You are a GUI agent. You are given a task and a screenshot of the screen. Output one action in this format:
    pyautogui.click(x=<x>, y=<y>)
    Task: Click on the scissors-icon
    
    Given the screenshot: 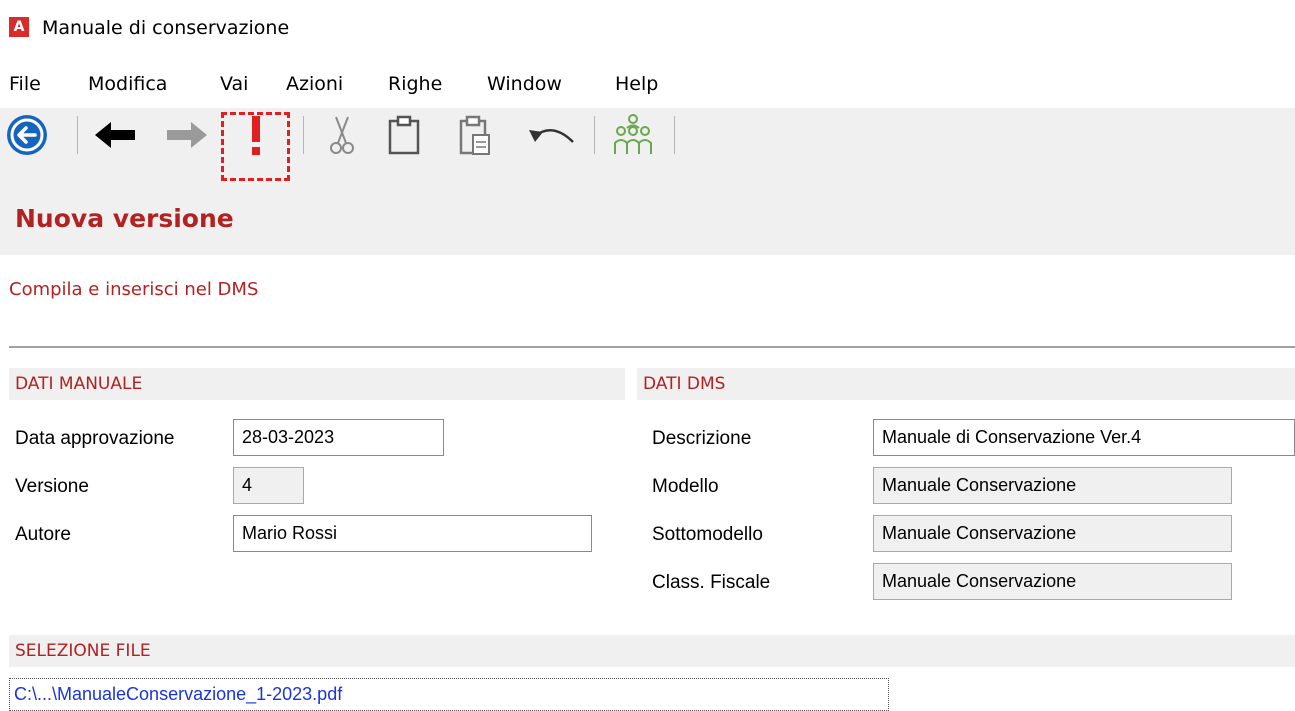 What is the action you would take?
    pyautogui.click(x=342, y=135)
    